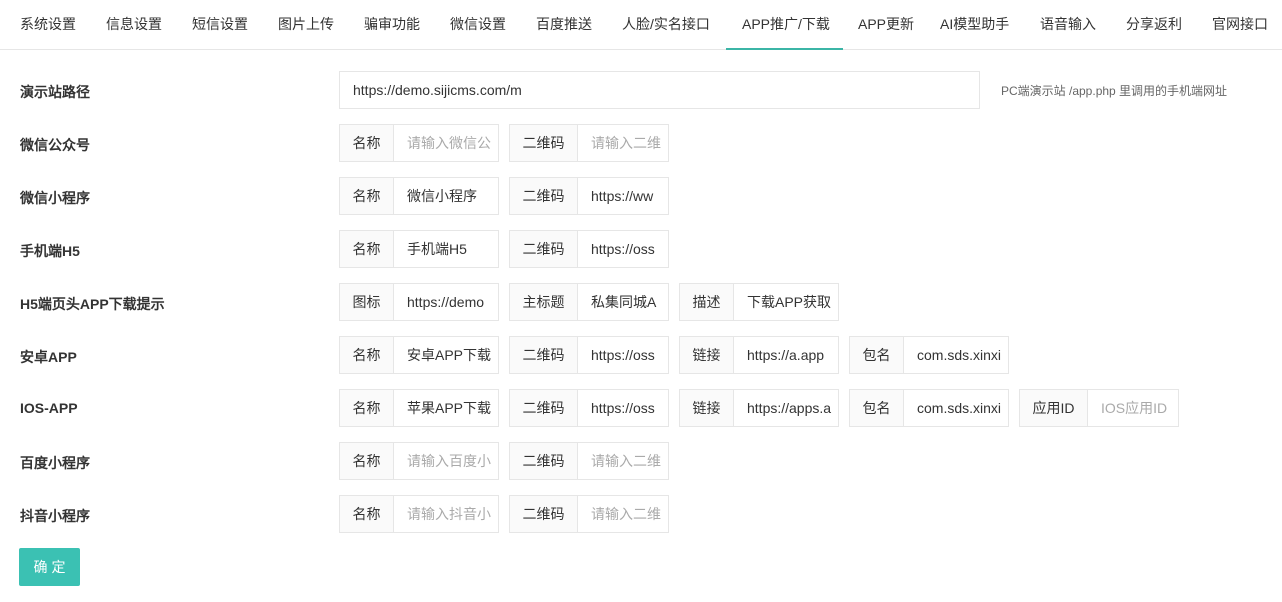 Image resolution: width=1282 pixels, height=602 pixels. Describe the element at coordinates (623, 514) in the screenshot. I see `douyin-qrcode-input: 请输入二维` at that location.